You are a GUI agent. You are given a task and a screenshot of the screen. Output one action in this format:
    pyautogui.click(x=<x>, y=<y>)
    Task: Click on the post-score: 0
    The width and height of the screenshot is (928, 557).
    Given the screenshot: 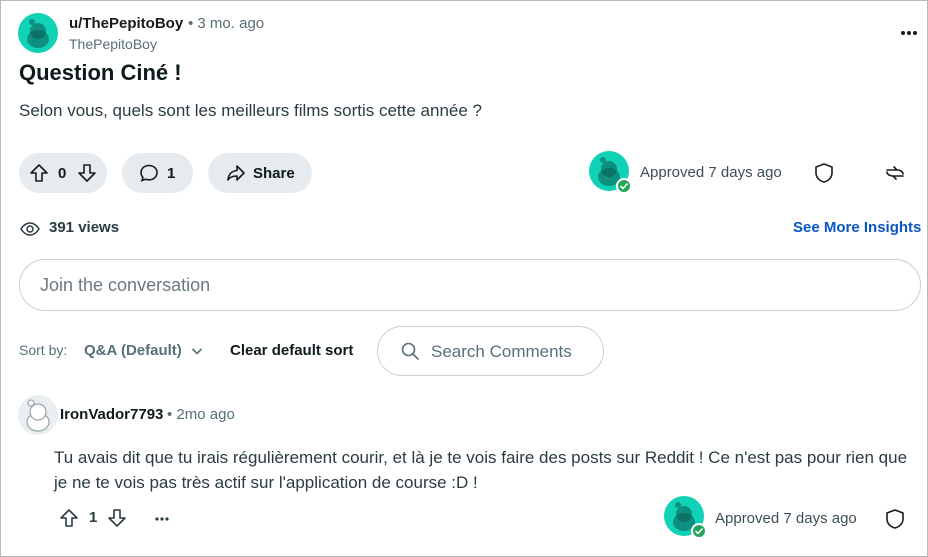 What is the action you would take?
    pyautogui.click(x=62, y=173)
    